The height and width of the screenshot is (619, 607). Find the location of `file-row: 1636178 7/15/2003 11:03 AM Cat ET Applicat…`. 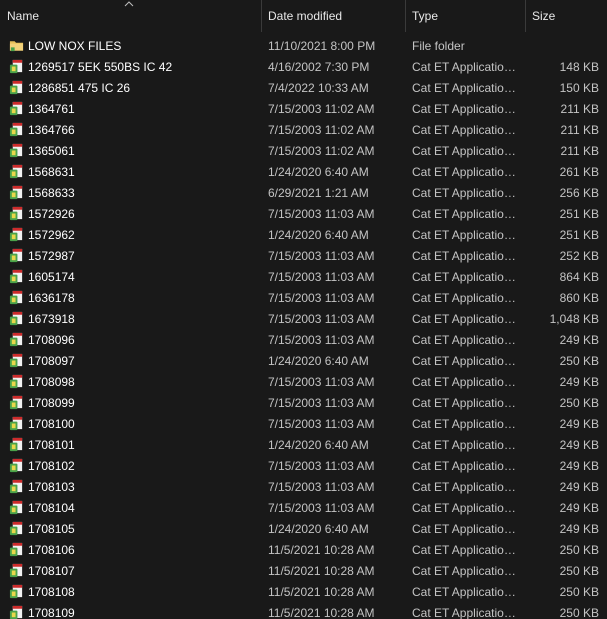

file-row: 1636178 7/15/2003 11:03 AM Cat ET Applicat… is located at coordinates (303, 297).